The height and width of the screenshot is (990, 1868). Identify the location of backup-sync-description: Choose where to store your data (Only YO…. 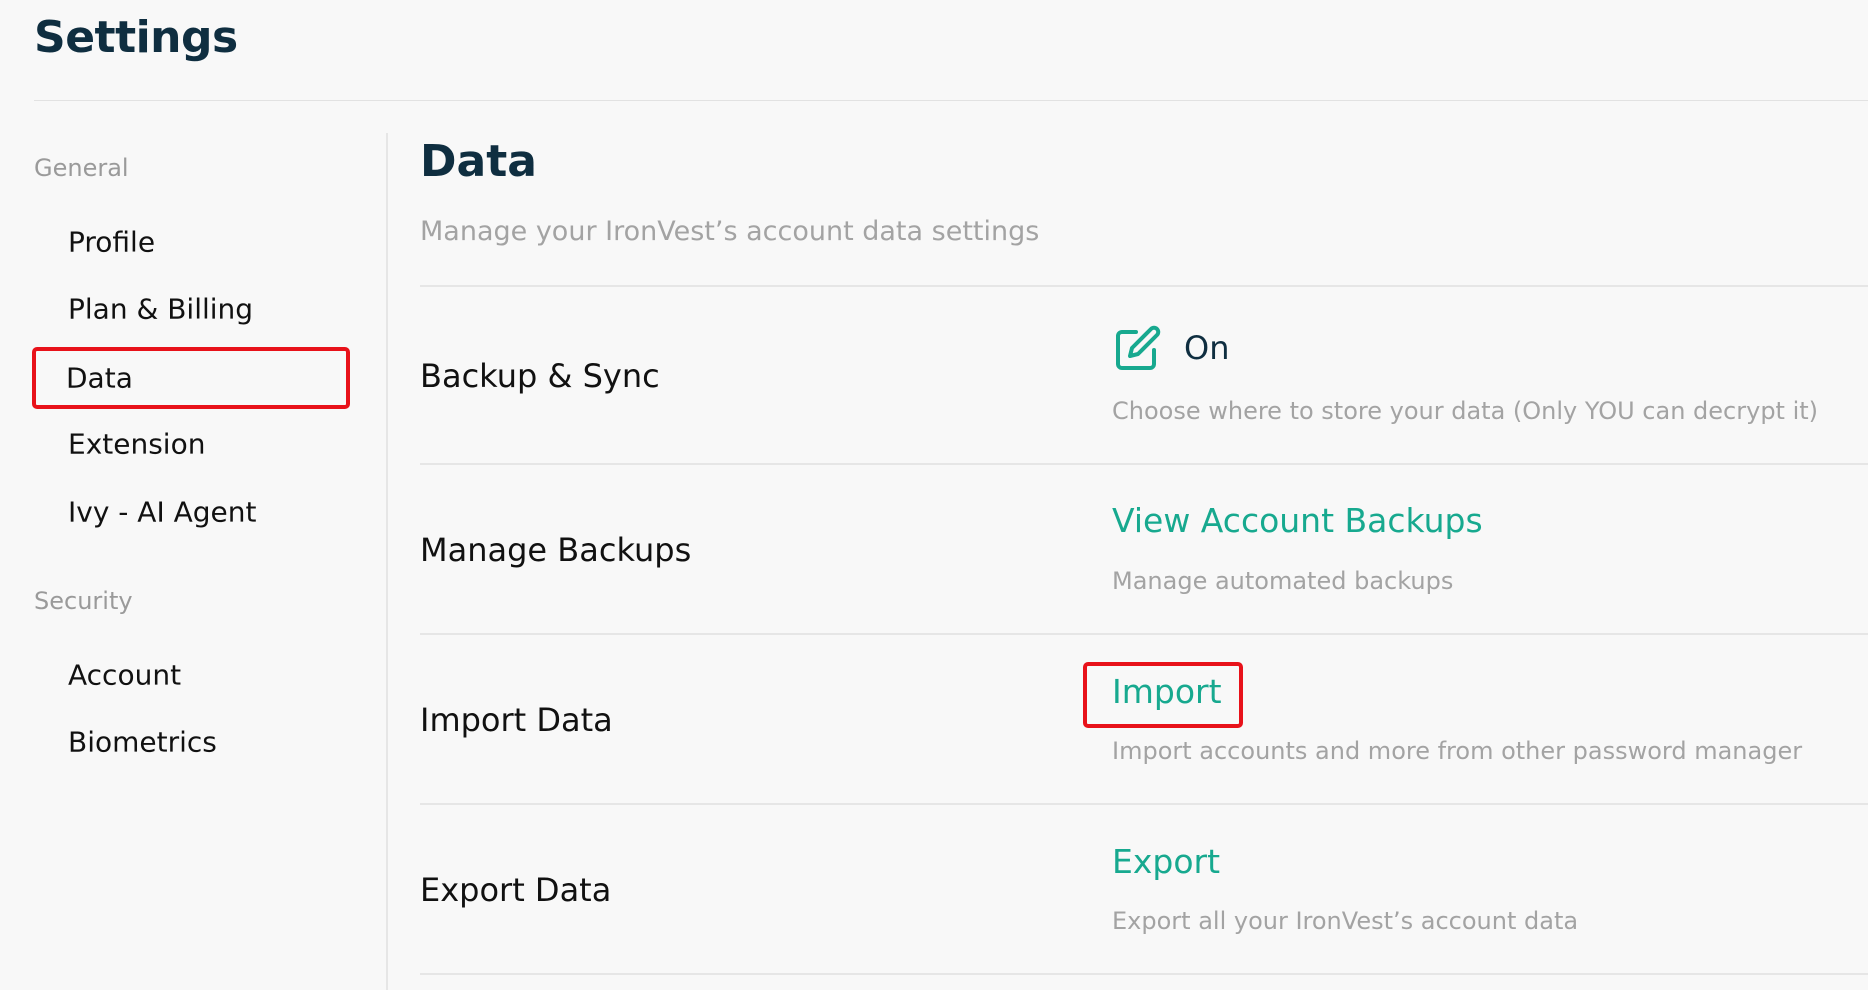
(1465, 411).